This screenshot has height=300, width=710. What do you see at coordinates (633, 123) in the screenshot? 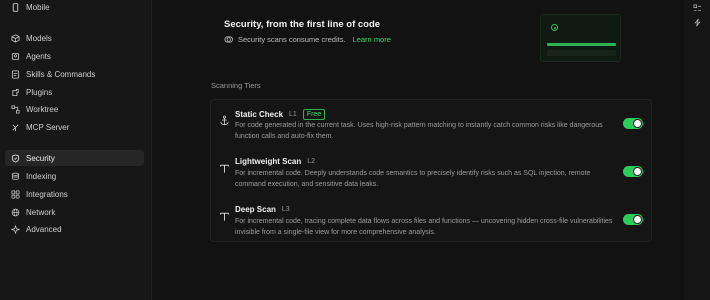
I see `static-check-toggle` at bounding box center [633, 123].